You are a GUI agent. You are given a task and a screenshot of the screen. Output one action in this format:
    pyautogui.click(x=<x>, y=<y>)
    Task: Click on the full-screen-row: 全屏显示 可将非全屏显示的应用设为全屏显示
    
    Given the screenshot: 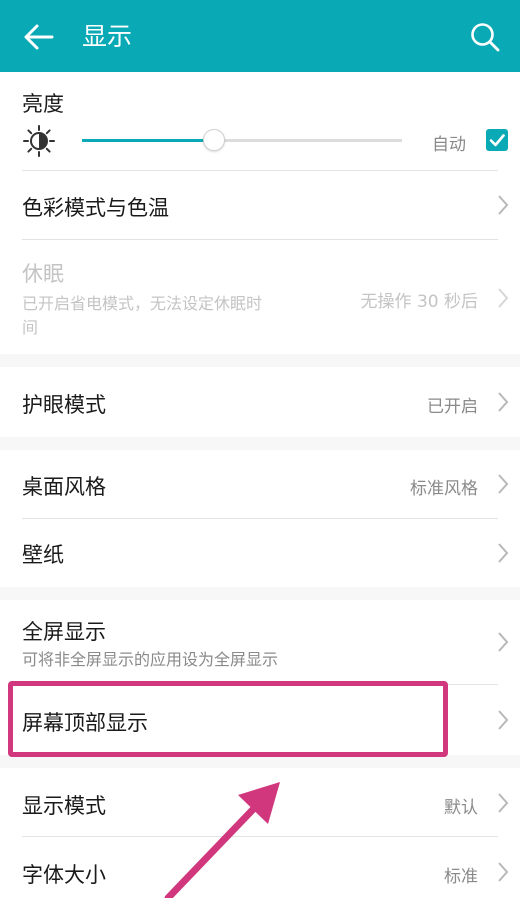 What is the action you would take?
    pyautogui.click(x=260, y=642)
    